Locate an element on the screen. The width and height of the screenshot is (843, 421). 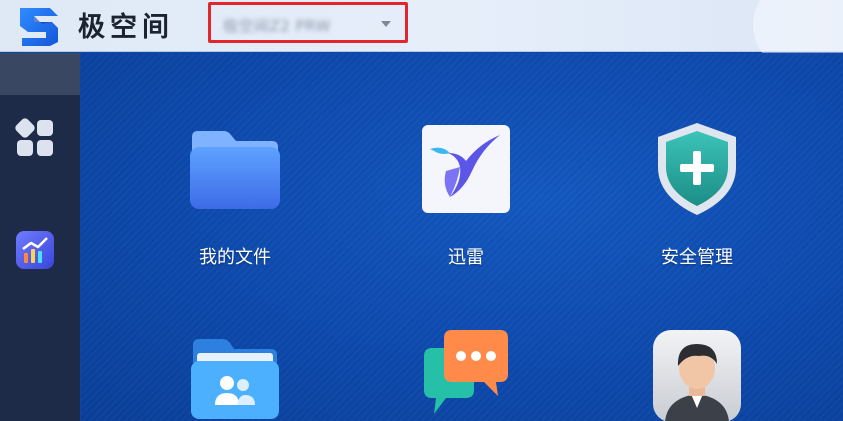
apps-grid-icon is located at coordinates (35, 138).